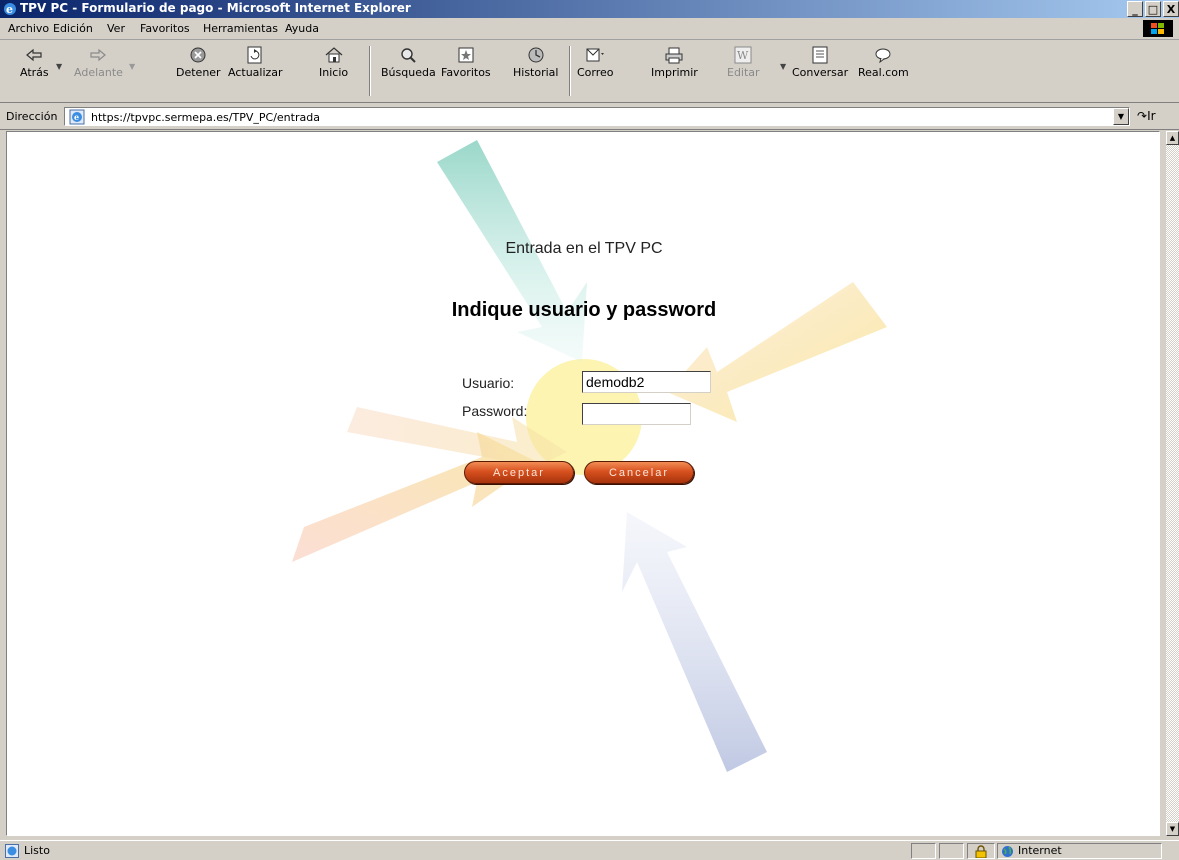  What do you see at coordinates (12, 851) in the screenshot?
I see `page-status-icon` at bounding box center [12, 851].